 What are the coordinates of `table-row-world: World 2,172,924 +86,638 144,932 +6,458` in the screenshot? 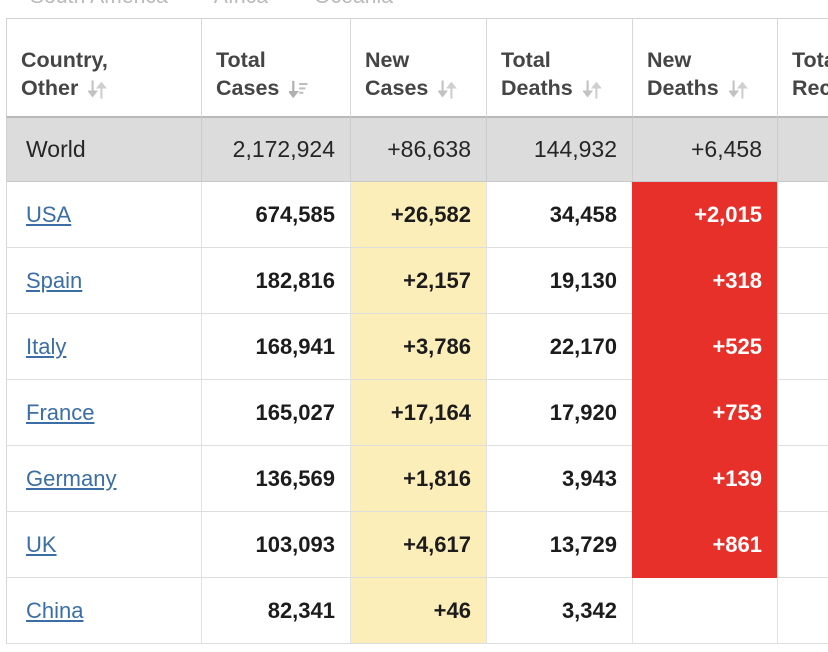 It's located at (417, 150).